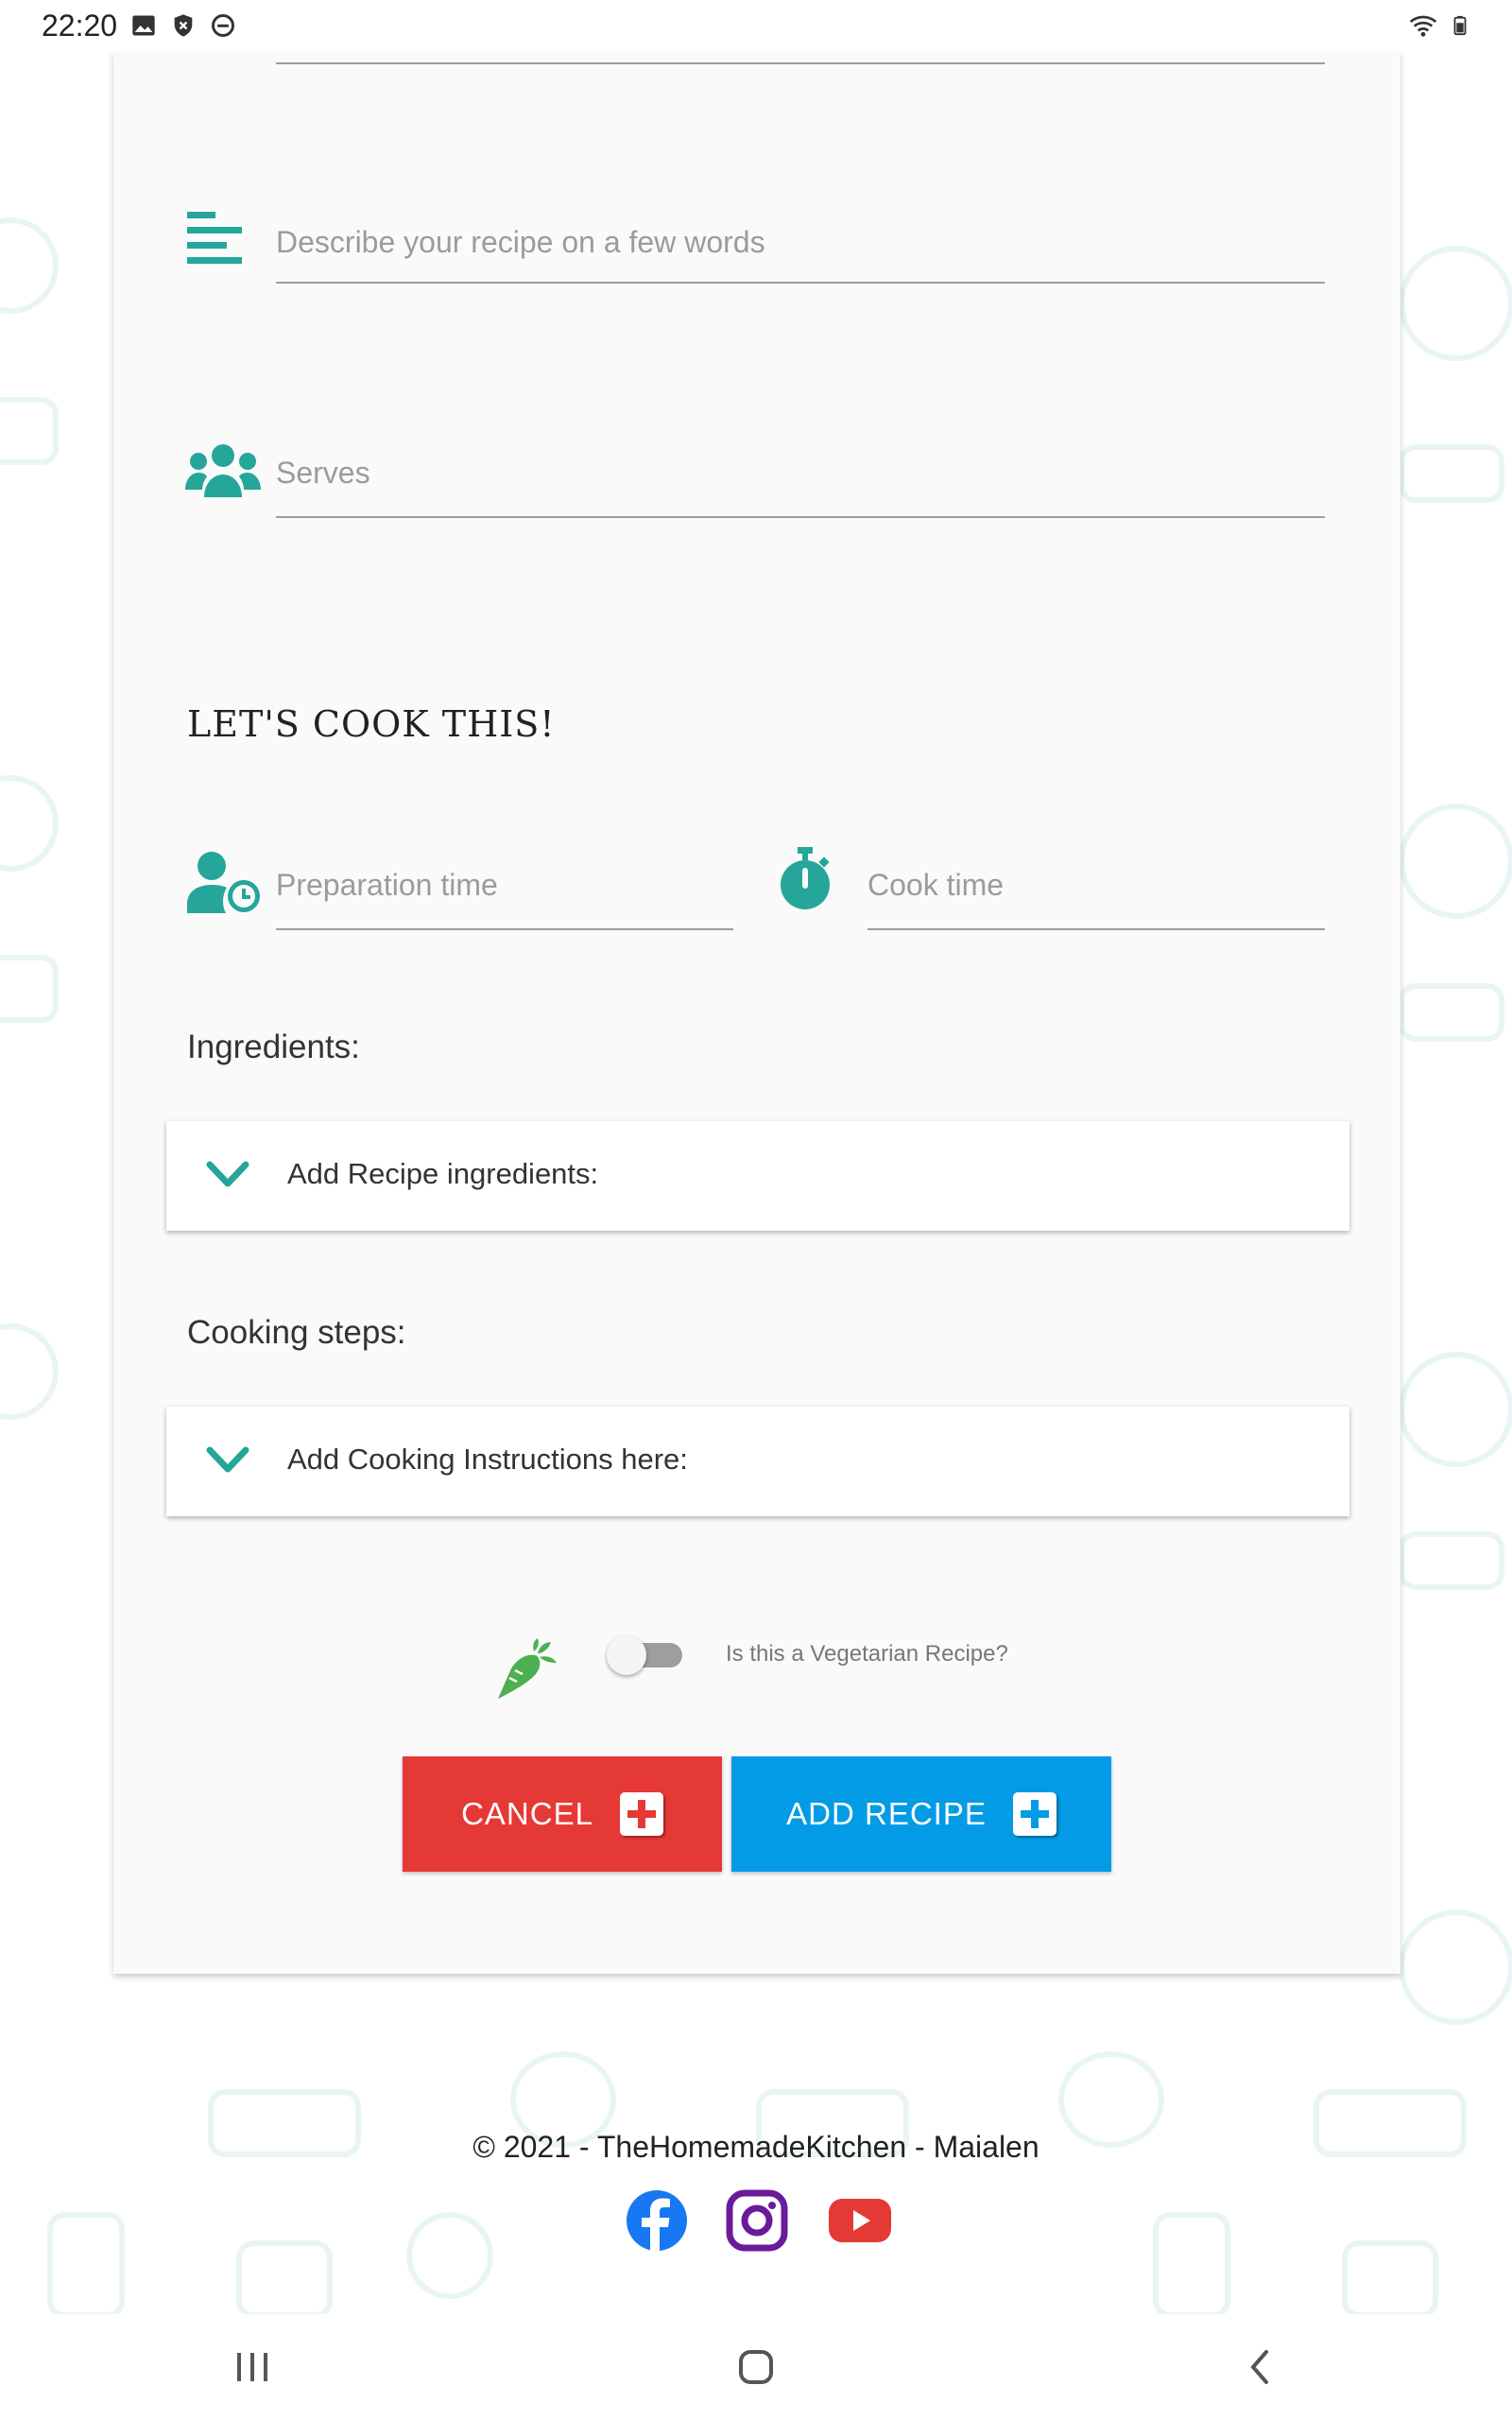  Describe the element at coordinates (527, 1668) in the screenshot. I see `carrot-icon` at that location.